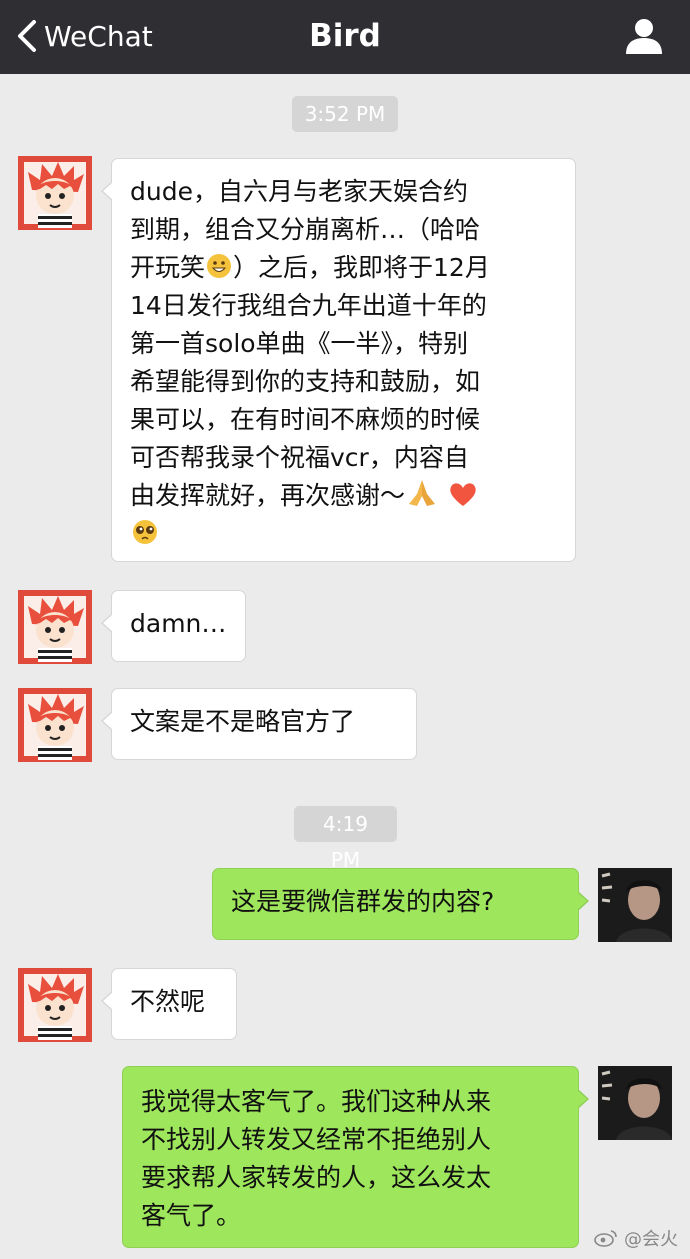  I want to click on back-label: WeChat, so click(98, 36).